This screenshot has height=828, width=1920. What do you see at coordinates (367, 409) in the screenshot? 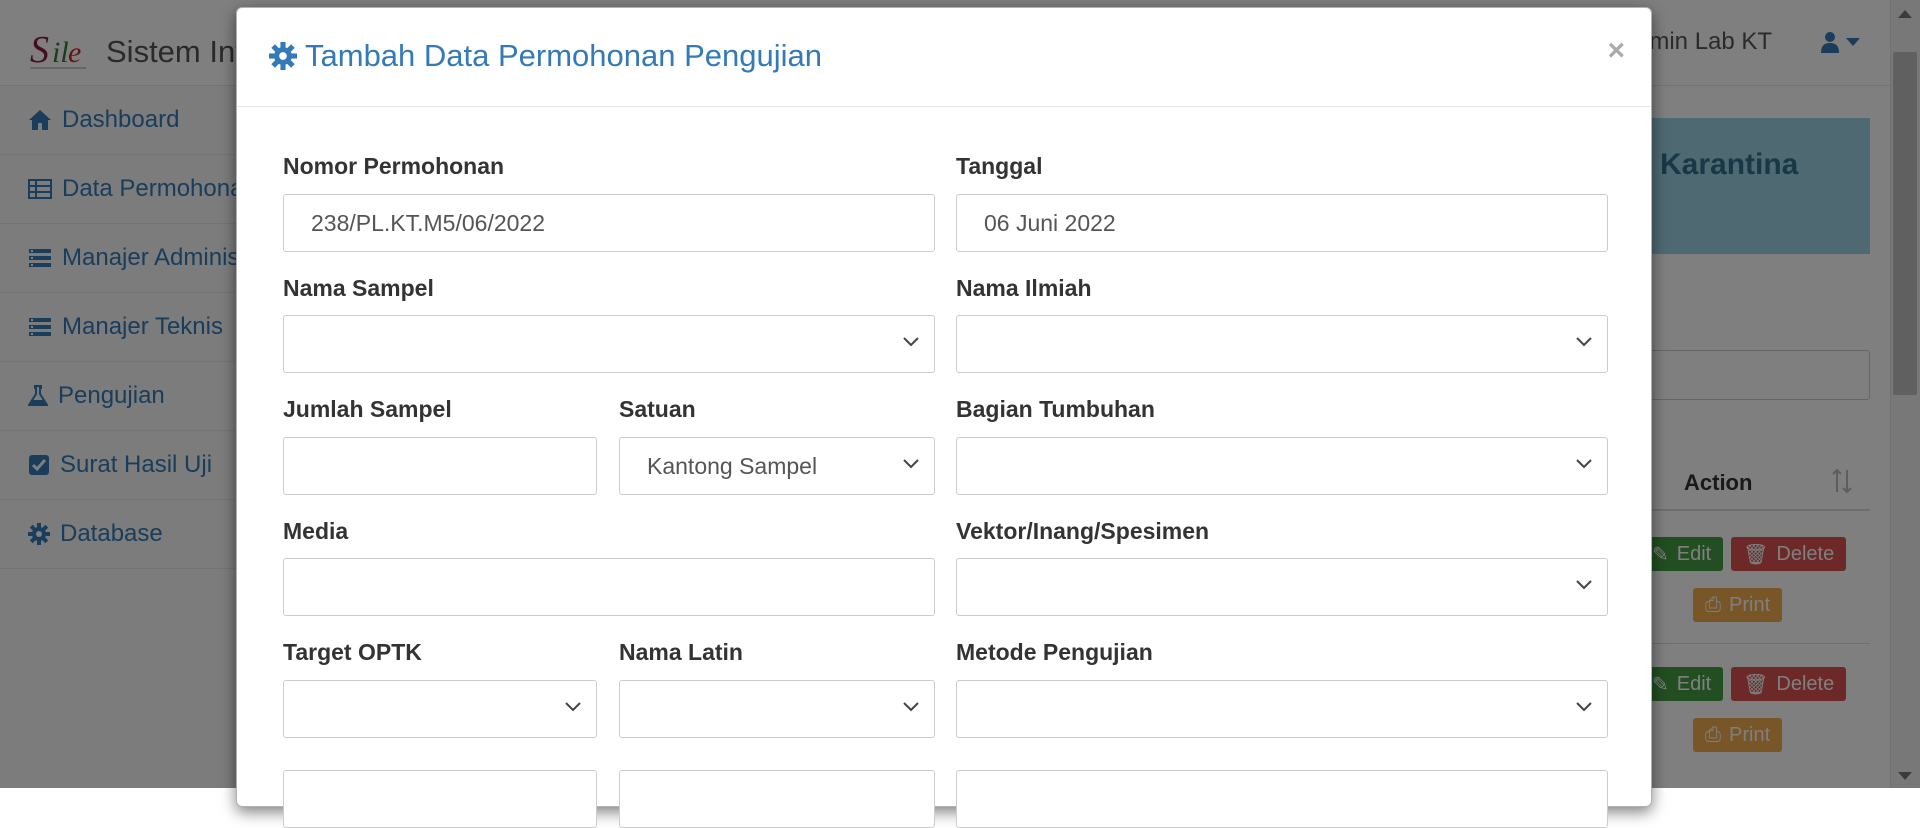
I see `jumlah-sampel-label: Jumlah Sampel` at bounding box center [367, 409].